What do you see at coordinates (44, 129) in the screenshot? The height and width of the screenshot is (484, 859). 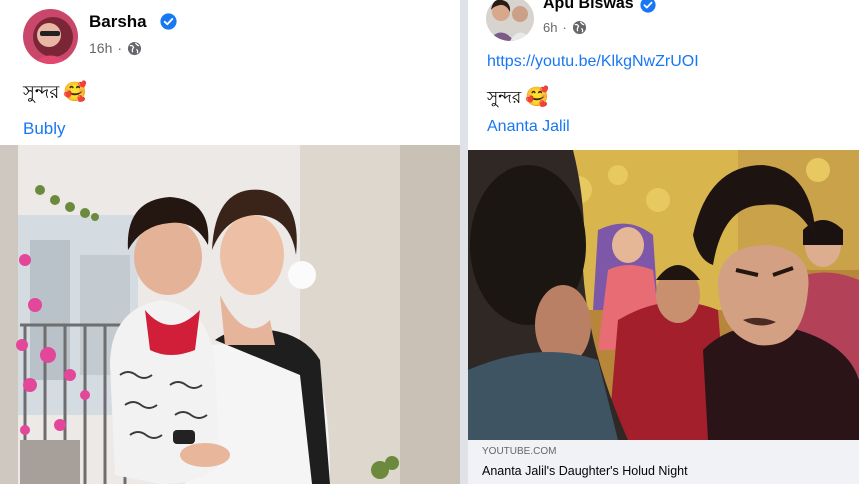 I see `tag-bubly: Bubly` at bounding box center [44, 129].